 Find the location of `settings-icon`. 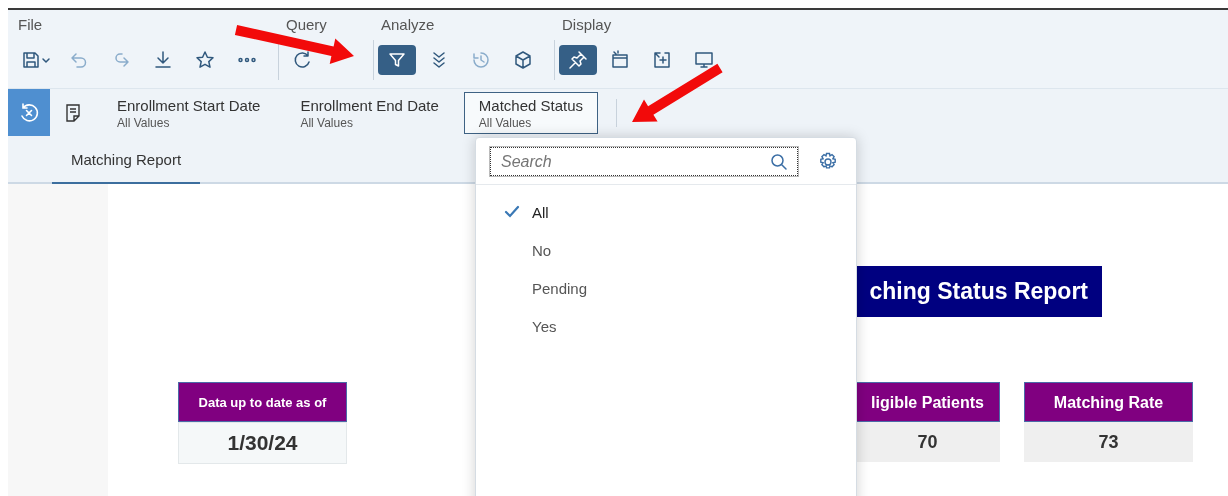

settings-icon is located at coordinates (828, 161).